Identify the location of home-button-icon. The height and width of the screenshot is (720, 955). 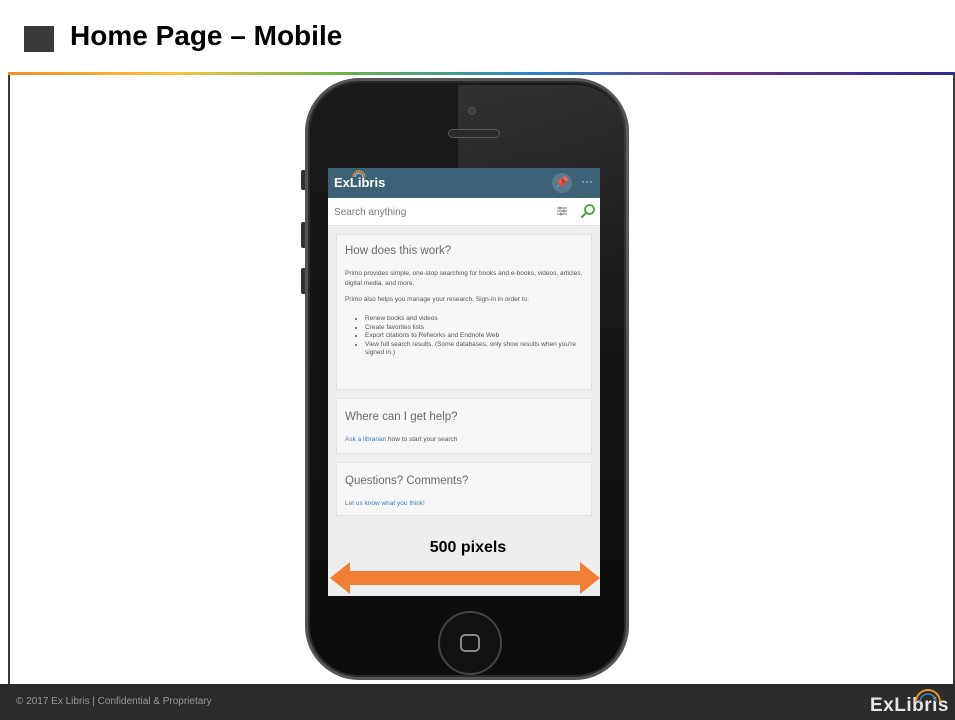
(470, 643).